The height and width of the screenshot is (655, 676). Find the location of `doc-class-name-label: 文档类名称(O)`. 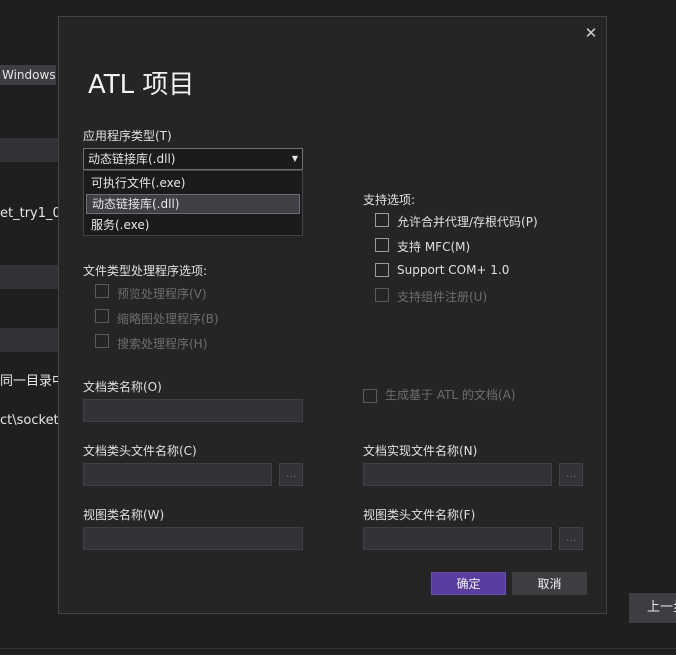

doc-class-name-label: 文档类名称(O) is located at coordinates (122, 387).